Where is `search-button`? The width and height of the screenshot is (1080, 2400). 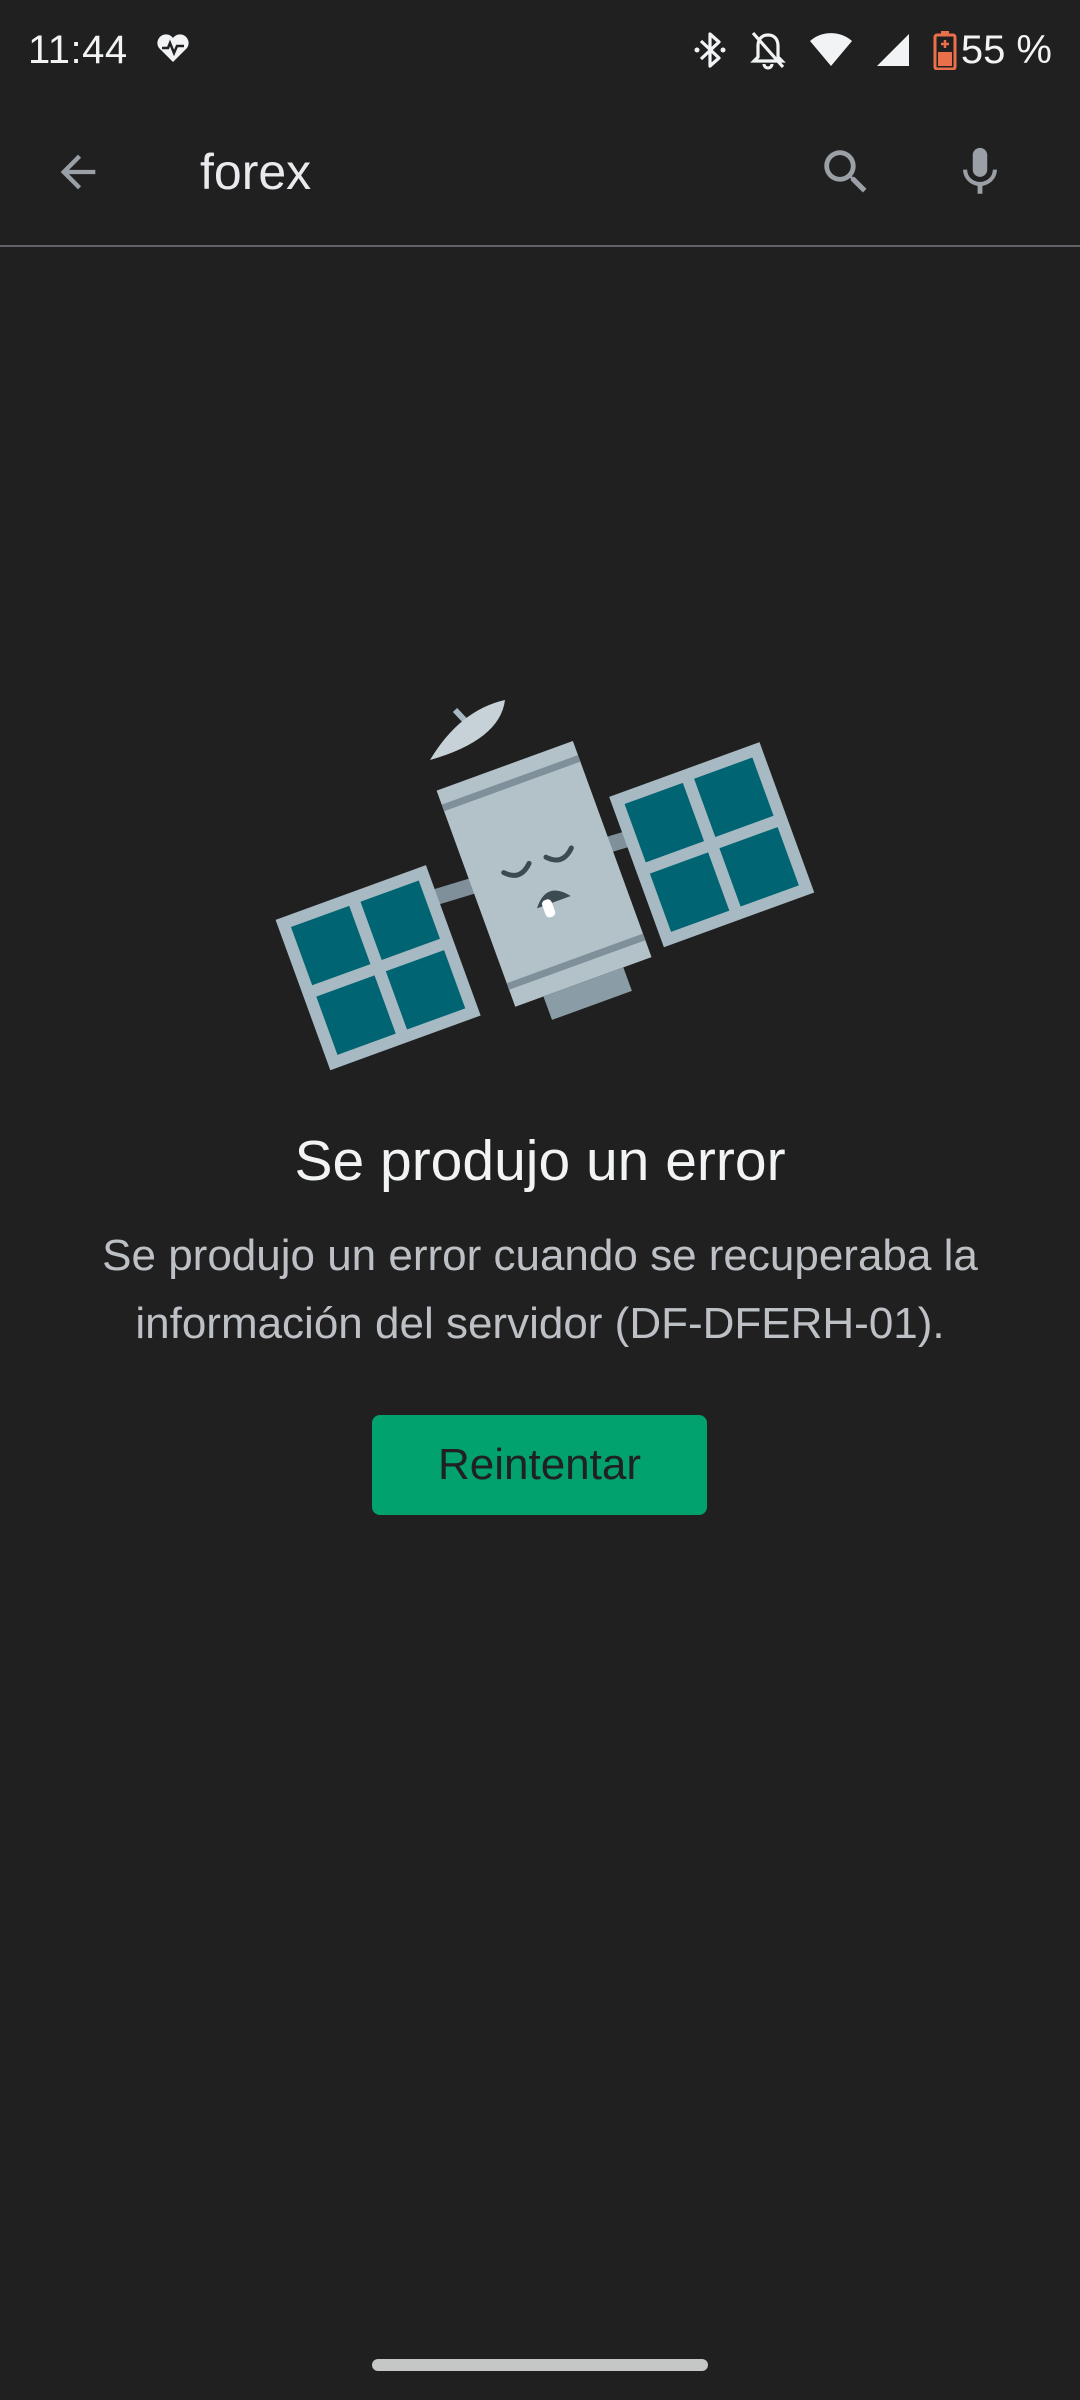 search-button is located at coordinates (846, 172).